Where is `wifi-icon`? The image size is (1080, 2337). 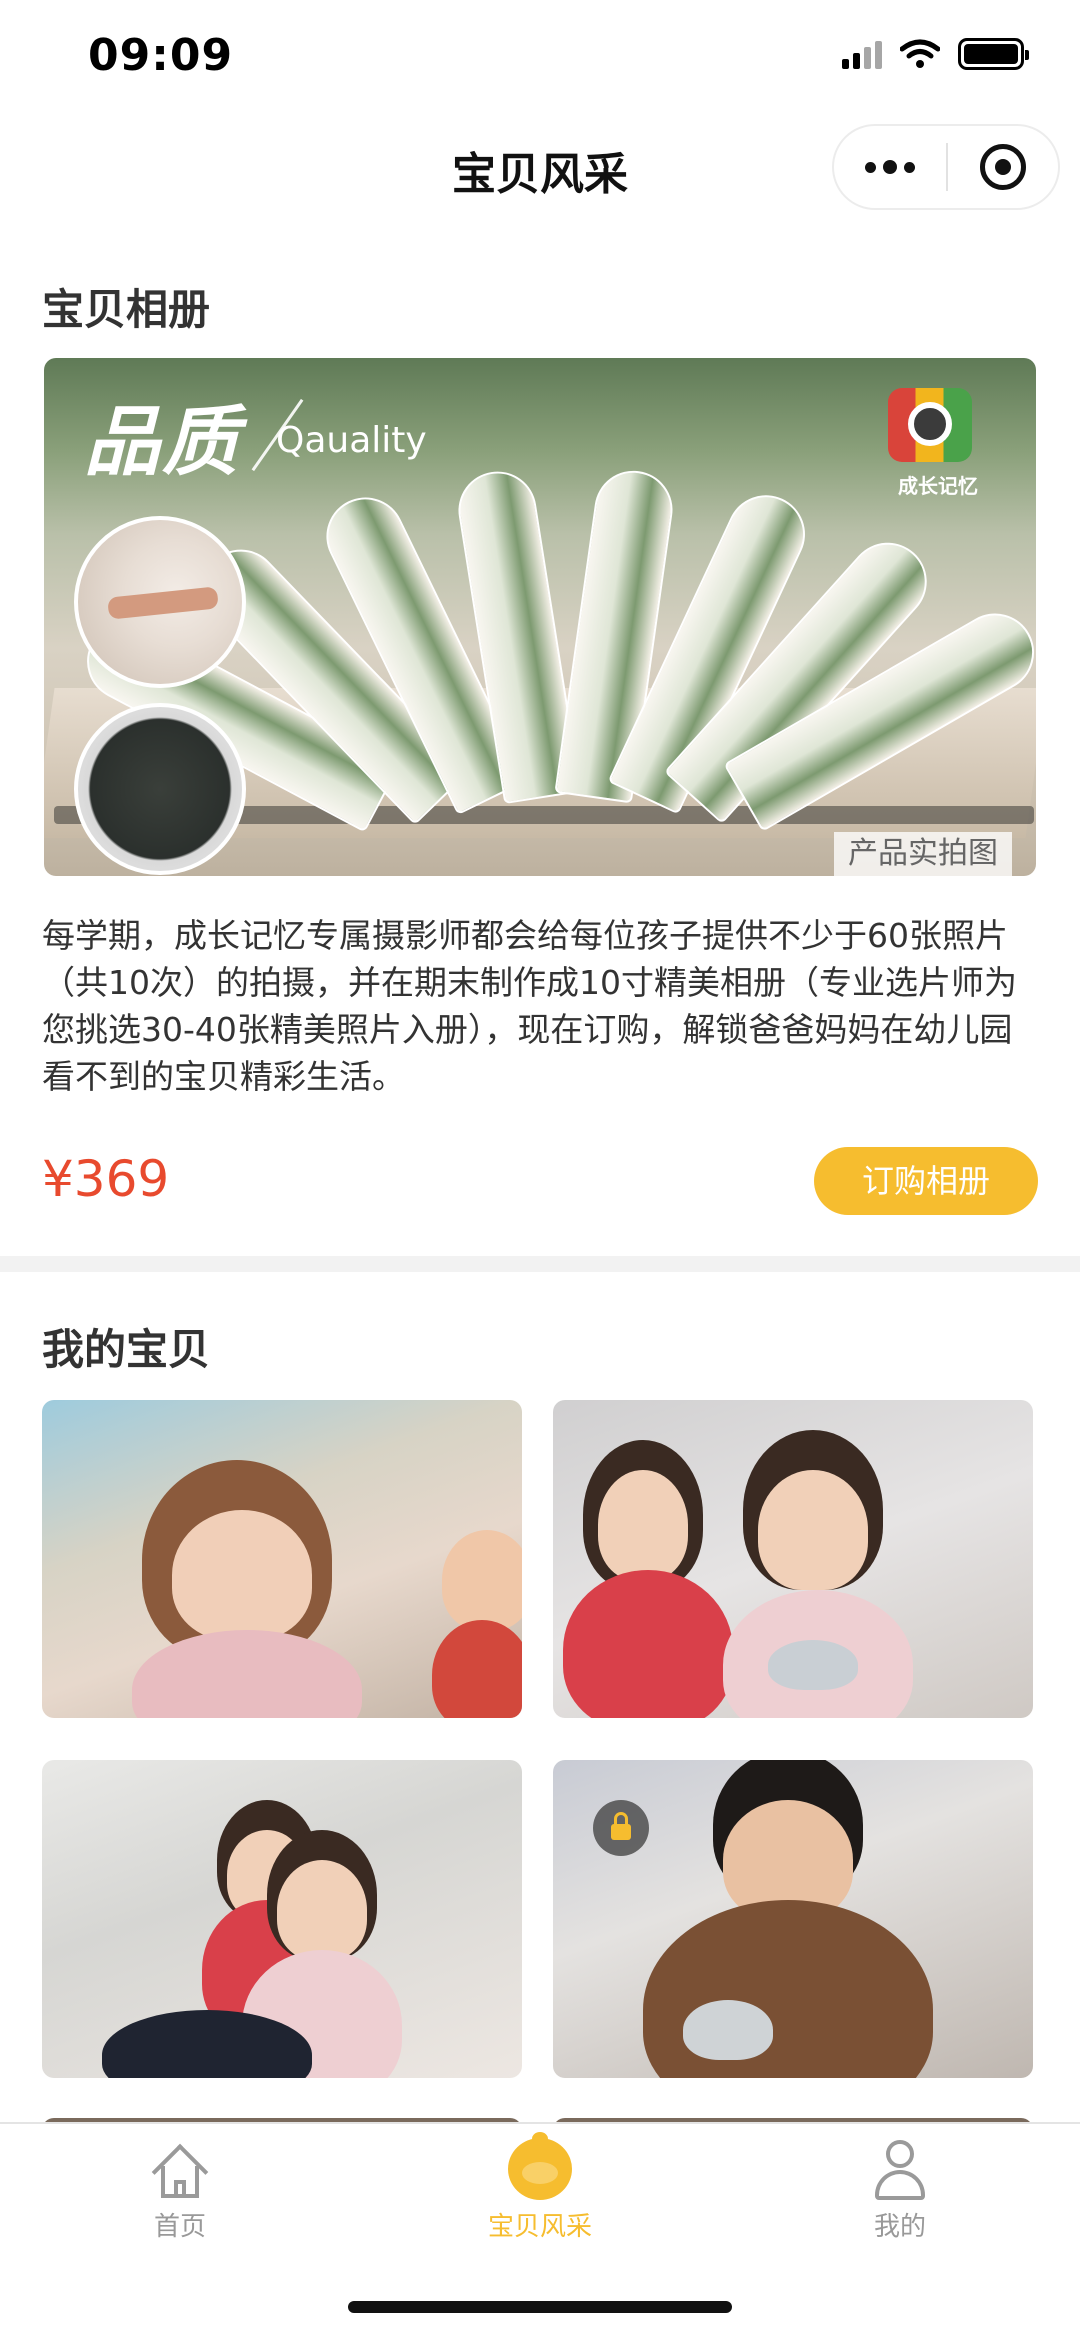
wifi-icon is located at coordinates (920, 53).